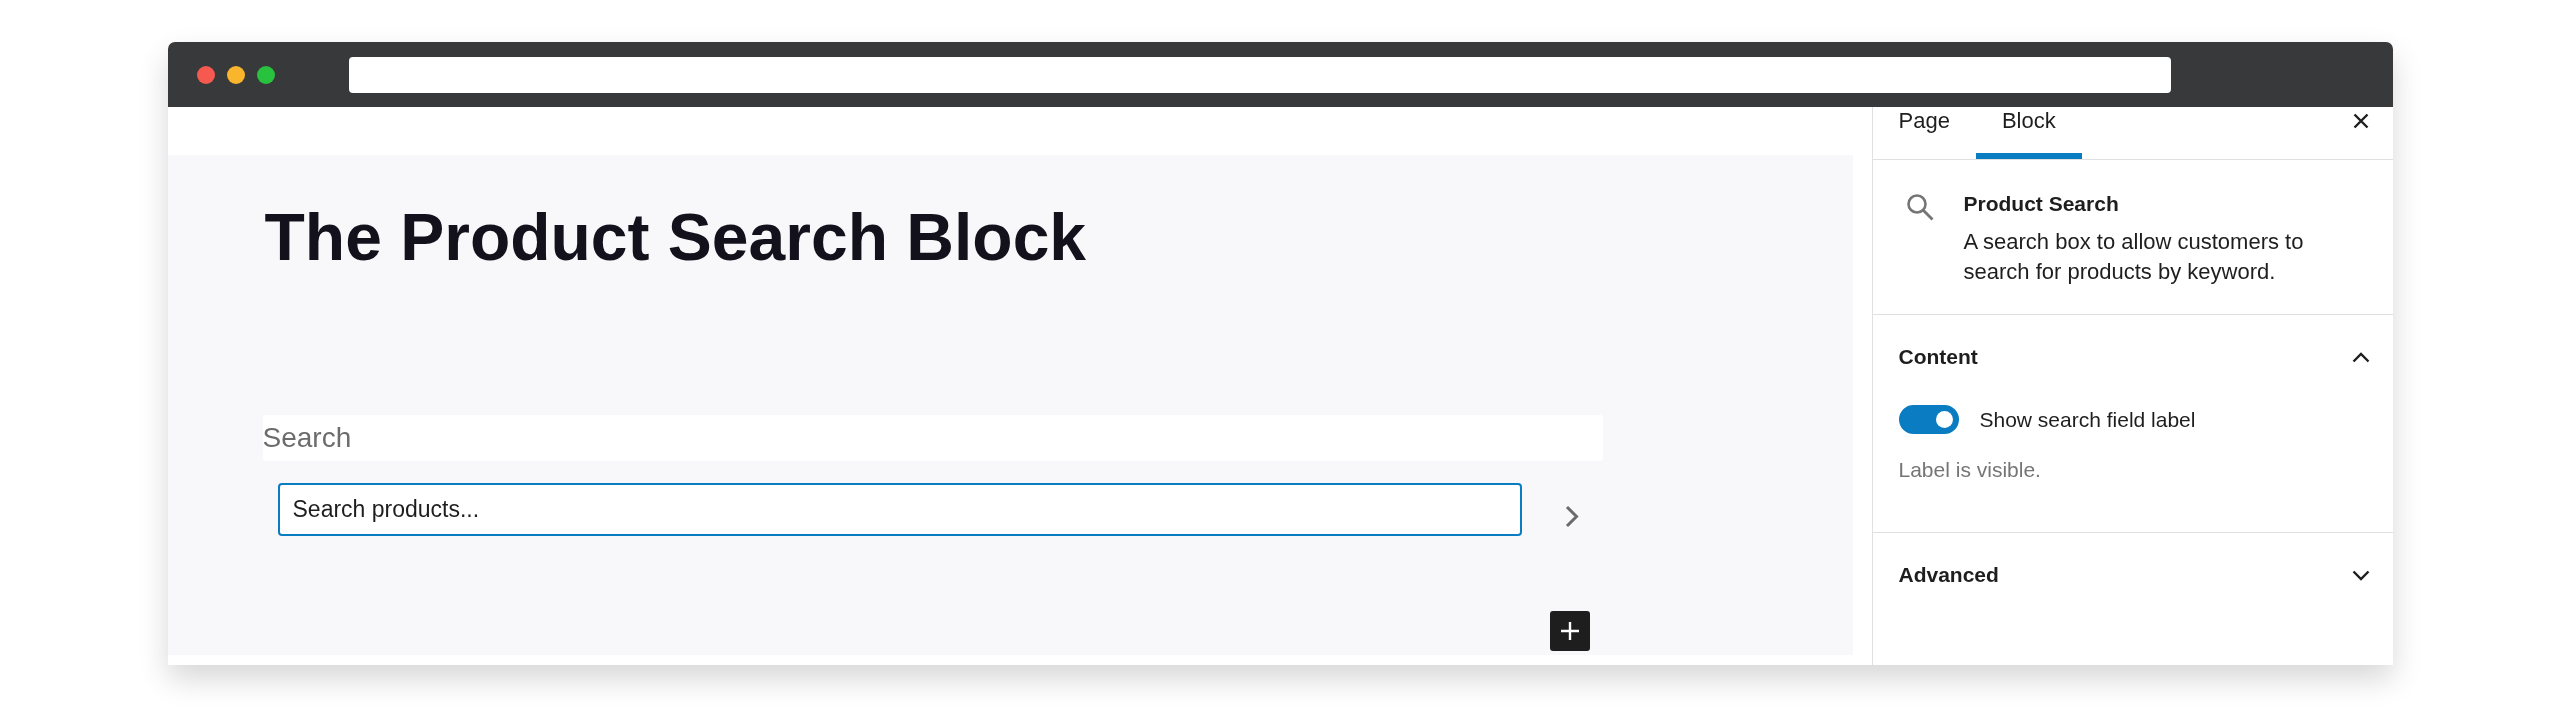 Image resolution: width=2560 pixels, height=708 pixels. I want to click on address-bar-field, so click(1259, 74).